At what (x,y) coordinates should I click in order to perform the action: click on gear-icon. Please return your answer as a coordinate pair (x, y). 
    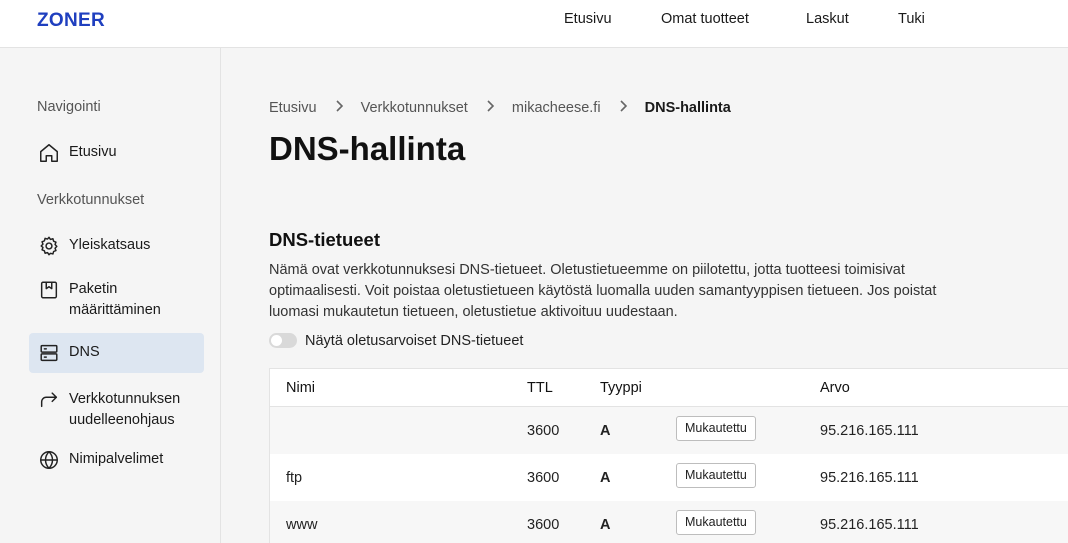
    Looking at the image, I should click on (49, 246).